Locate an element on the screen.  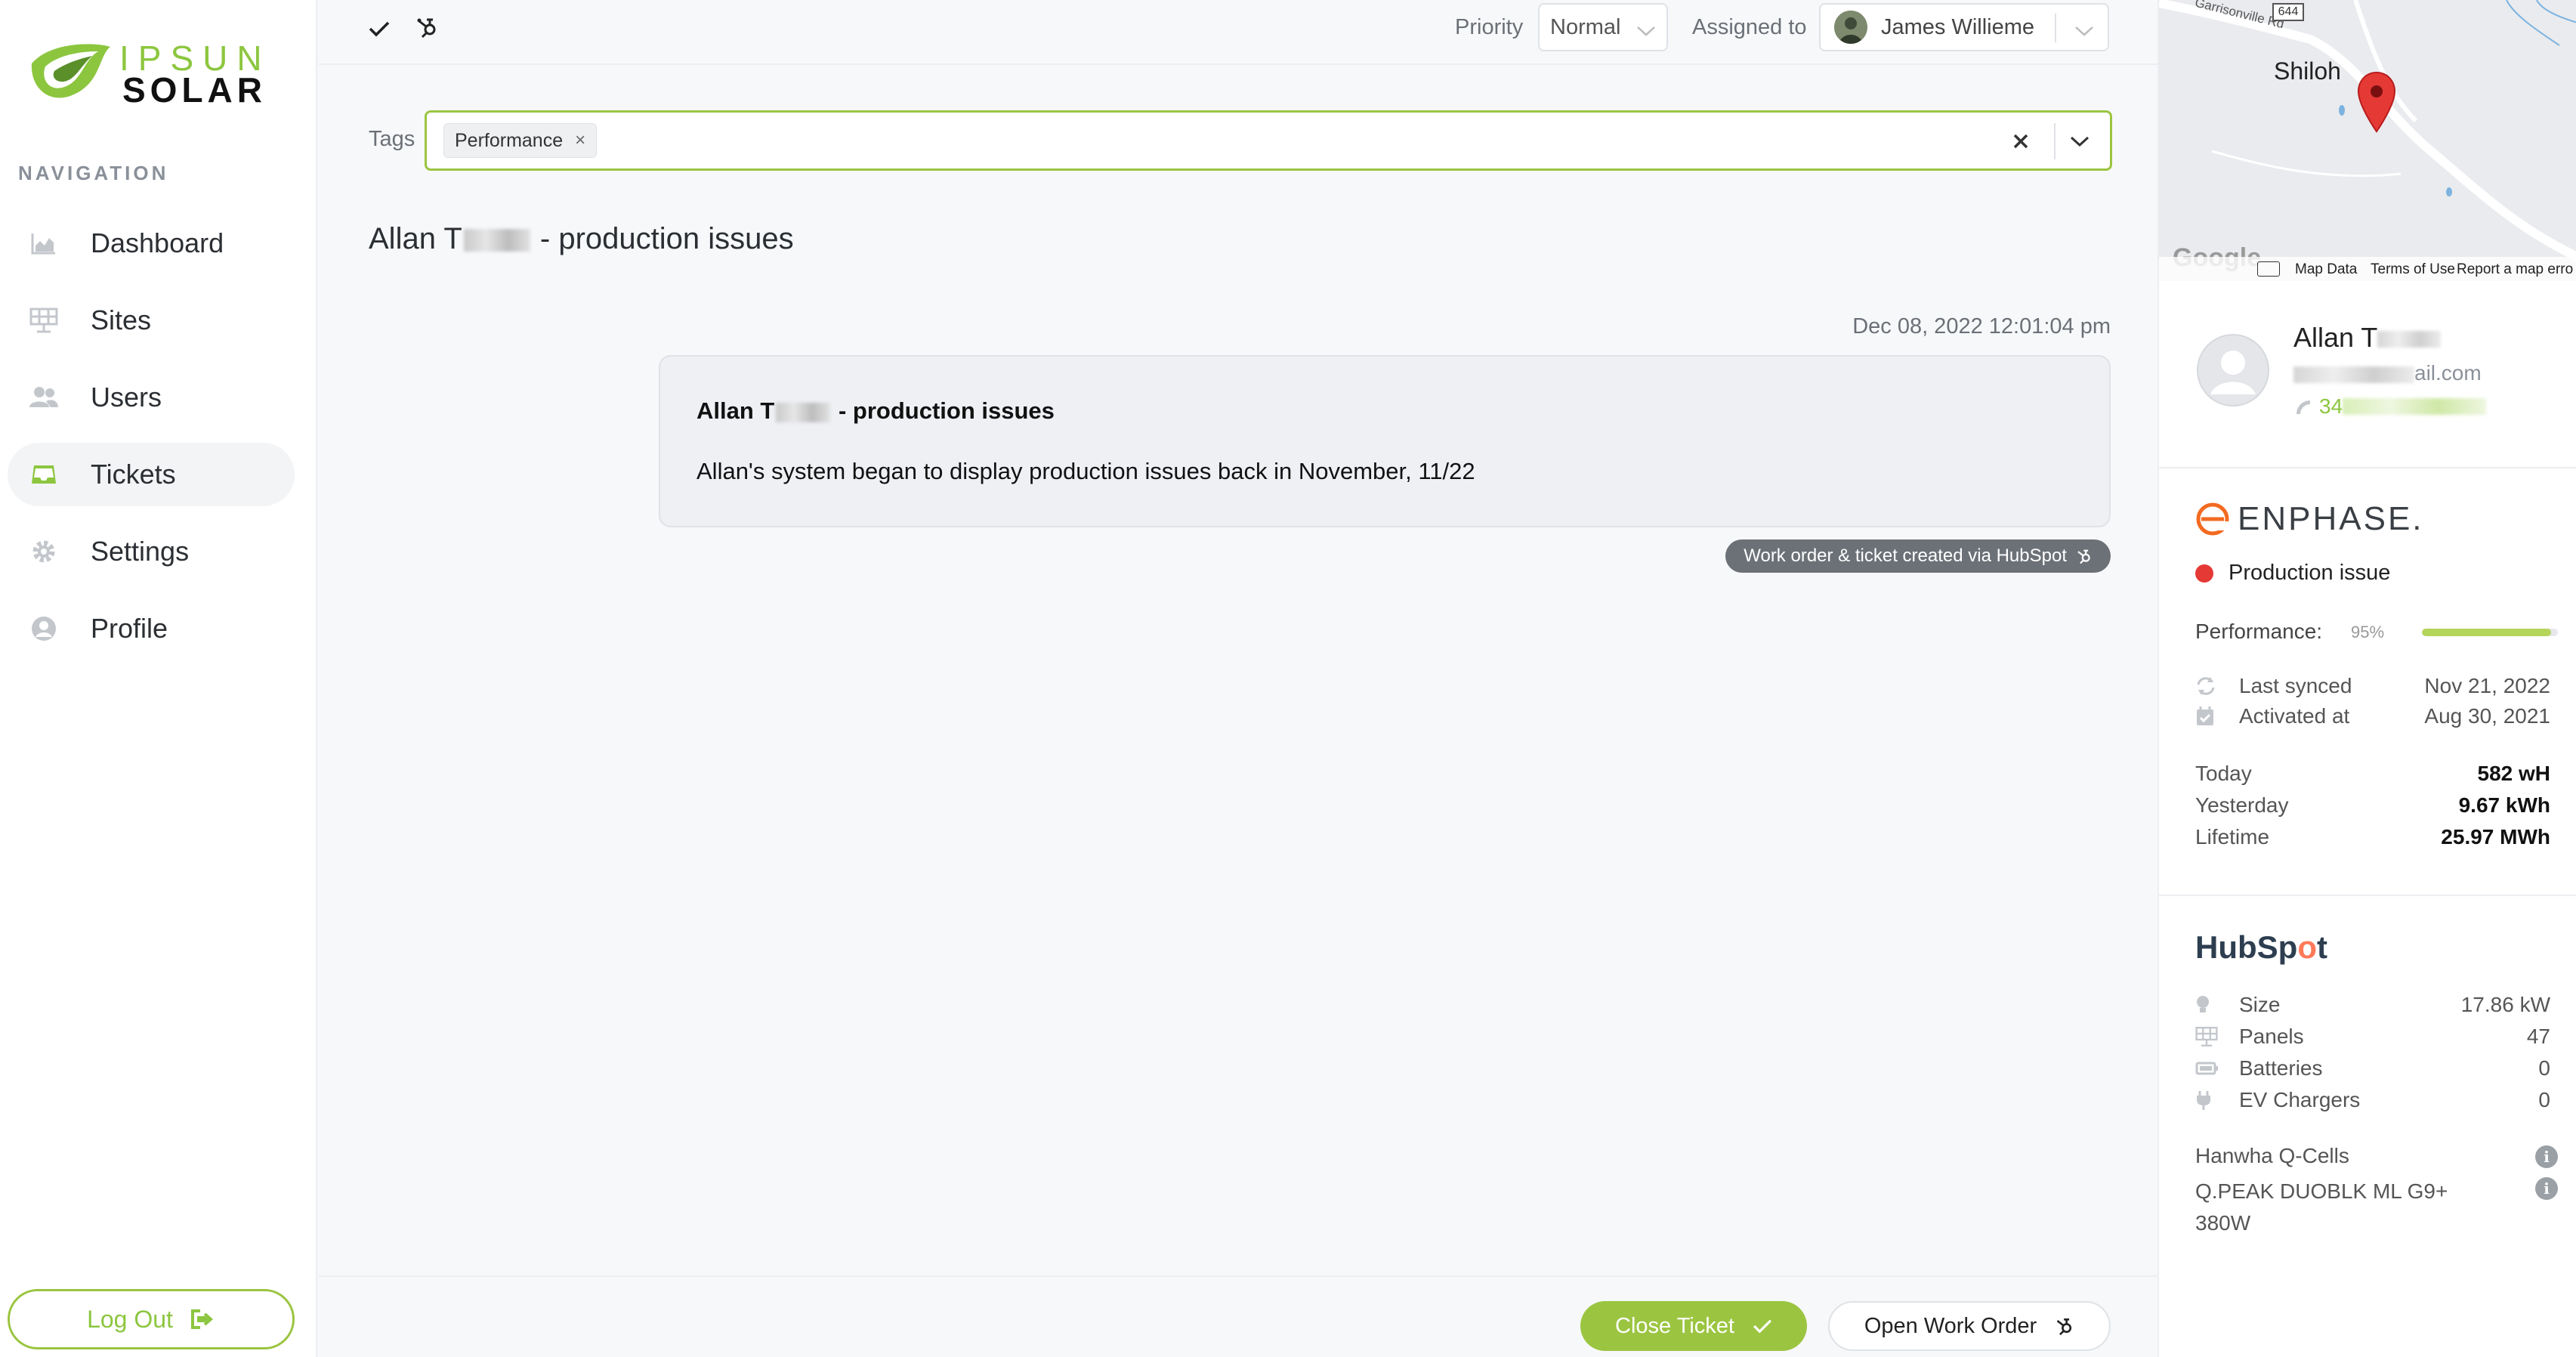
message-subject-prefix: Allan T is located at coordinates (736, 410).